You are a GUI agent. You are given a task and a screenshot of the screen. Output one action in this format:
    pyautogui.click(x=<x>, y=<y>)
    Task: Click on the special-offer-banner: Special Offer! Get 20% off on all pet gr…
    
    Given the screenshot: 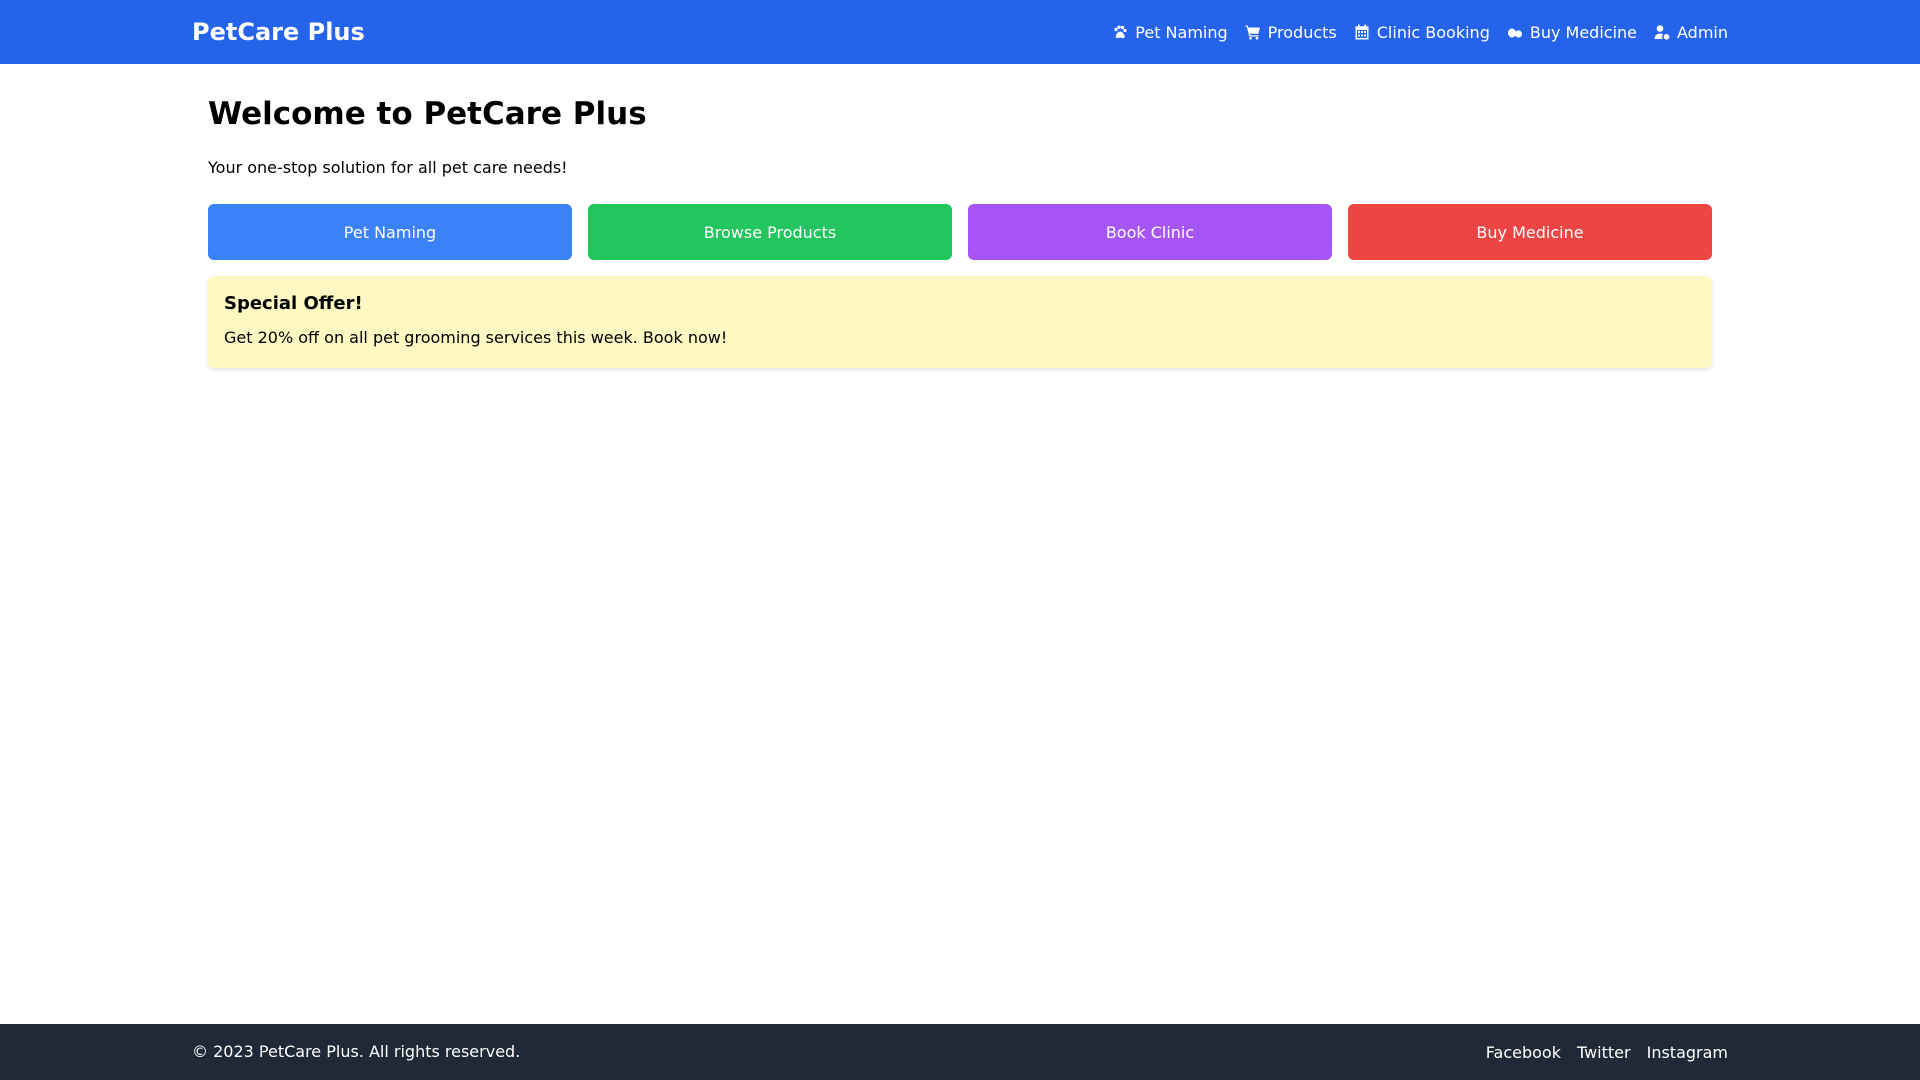 What is the action you would take?
    pyautogui.click(x=960, y=322)
    